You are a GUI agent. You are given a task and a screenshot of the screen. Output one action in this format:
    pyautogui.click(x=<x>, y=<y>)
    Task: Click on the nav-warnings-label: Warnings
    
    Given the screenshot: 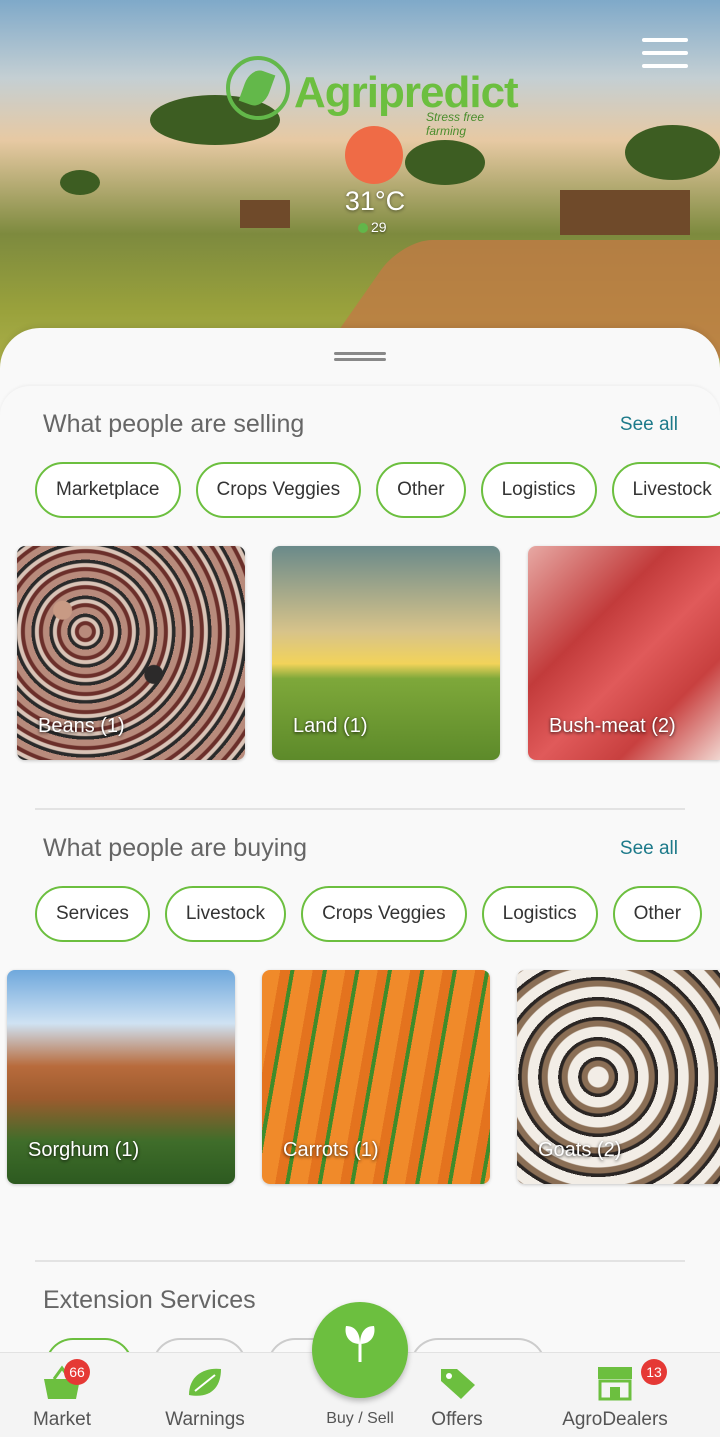 What is the action you would take?
    pyautogui.click(x=205, y=1419)
    